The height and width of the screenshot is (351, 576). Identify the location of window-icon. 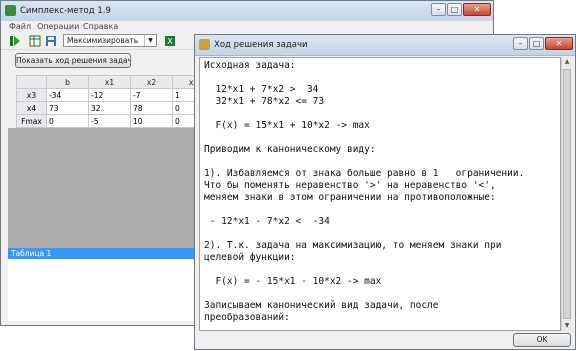
(204, 44).